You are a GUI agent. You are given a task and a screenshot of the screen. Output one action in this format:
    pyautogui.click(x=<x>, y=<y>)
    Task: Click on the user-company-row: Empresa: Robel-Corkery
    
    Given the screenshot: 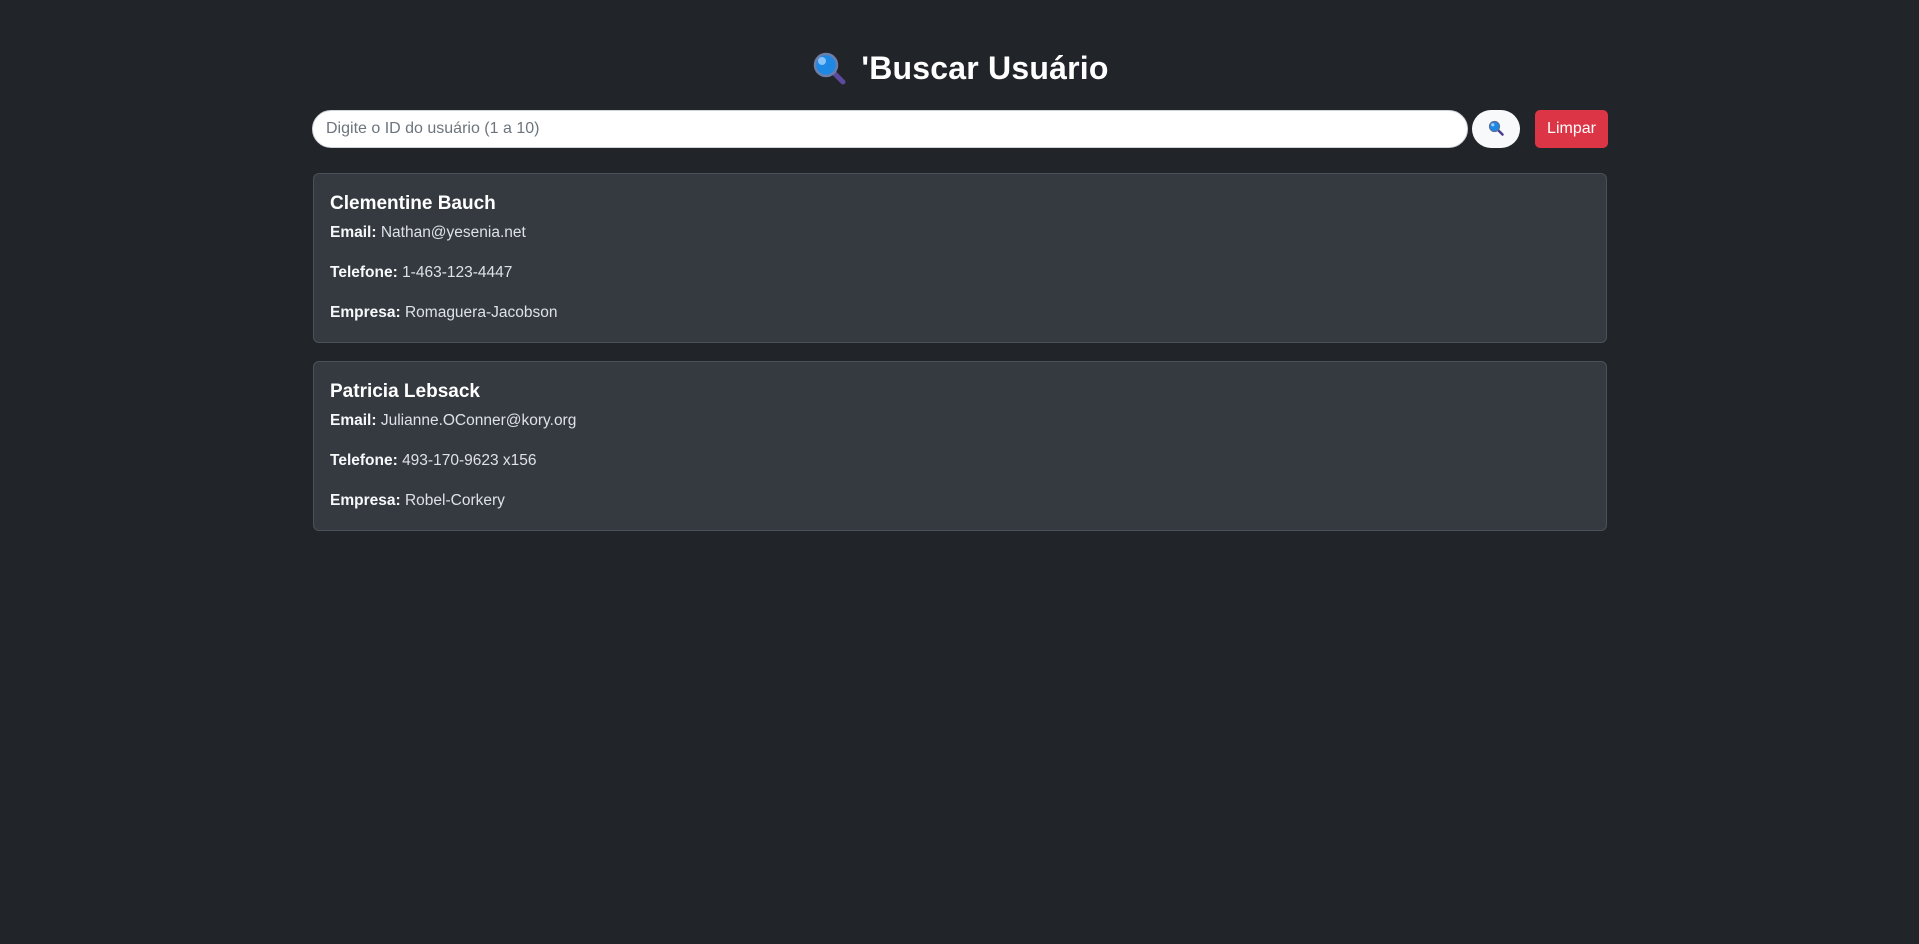 What is the action you would take?
    pyautogui.click(x=960, y=501)
    